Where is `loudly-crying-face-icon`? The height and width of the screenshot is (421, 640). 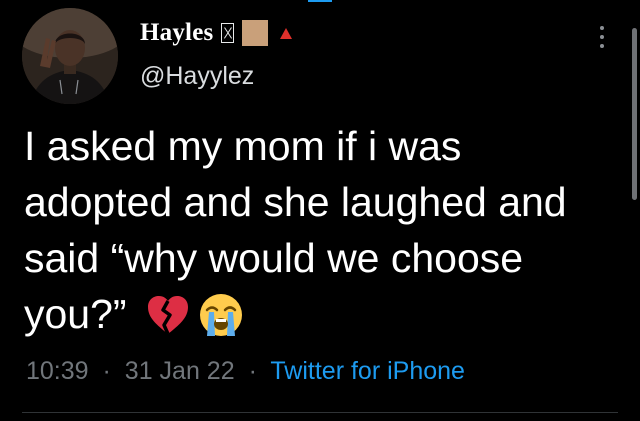
loudly-crying-face-icon is located at coordinates (220, 315).